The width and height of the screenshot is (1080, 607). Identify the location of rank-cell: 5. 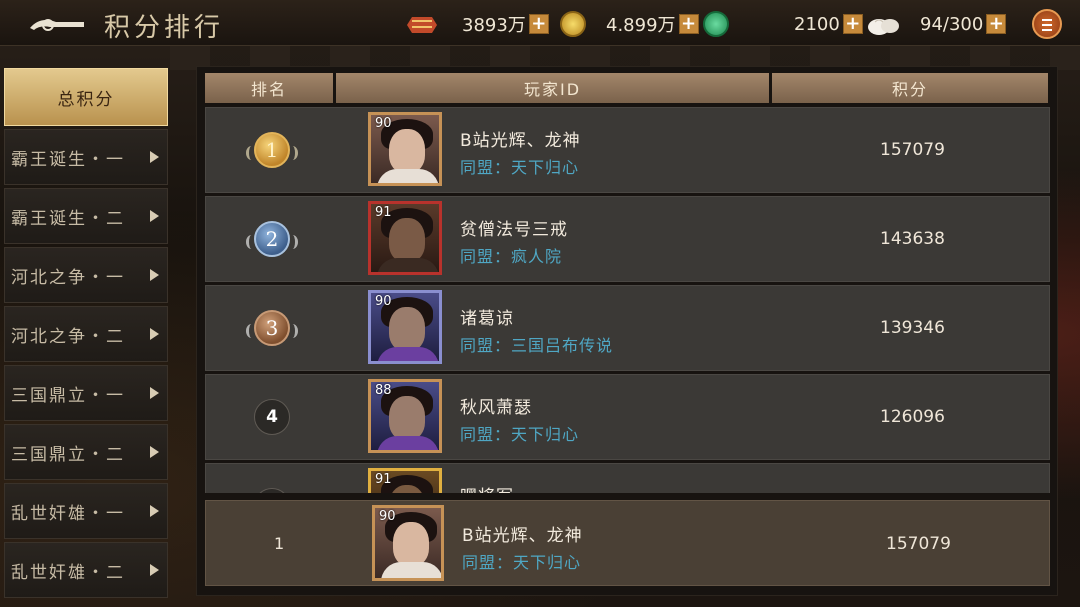
(272, 489).